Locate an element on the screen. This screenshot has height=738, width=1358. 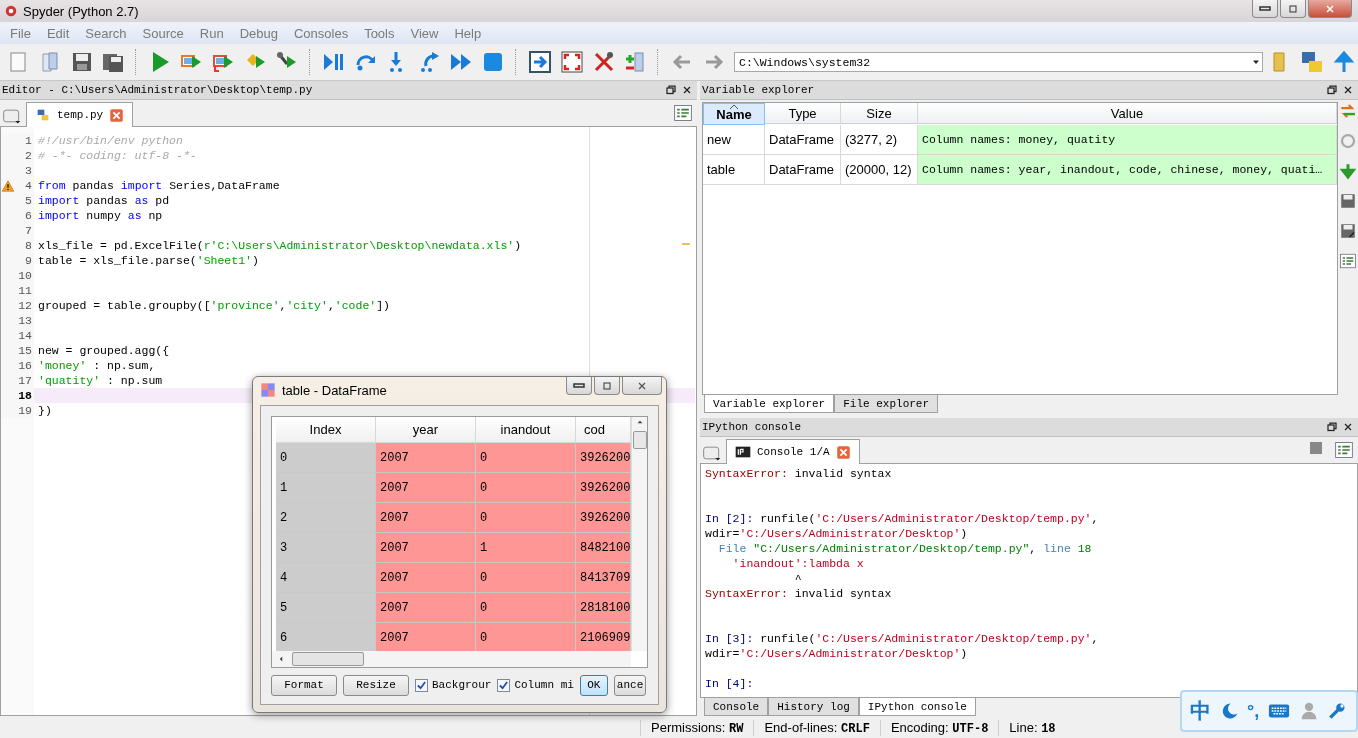
restore-button is located at coordinates (1293, 9).